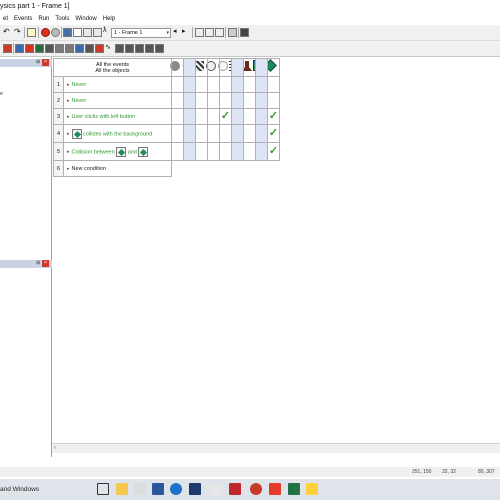  Describe the element at coordinates (26, 264) in the screenshot. I see `properties-panel-header: ⊞ ×` at that location.